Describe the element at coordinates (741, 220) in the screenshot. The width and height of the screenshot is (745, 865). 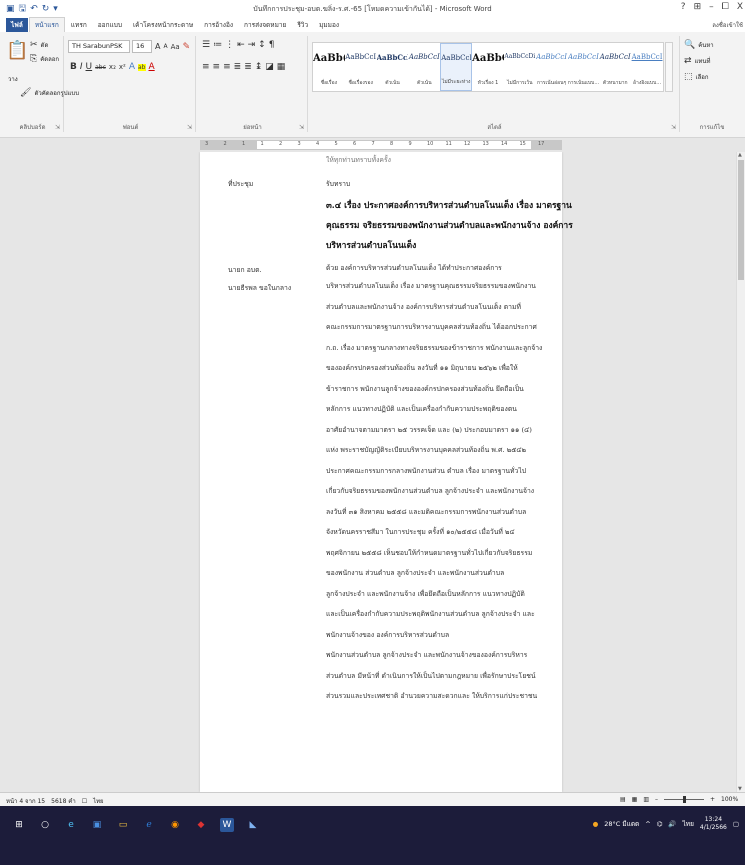
I see `scroll-thumb` at that location.